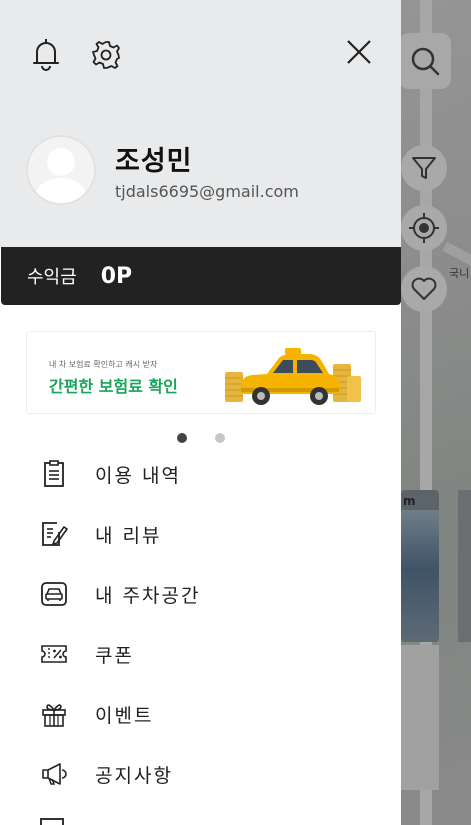 The width and height of the screenshot is (471, 825). Describe the element at coordinates (114, 655) in the screenshot. I see `menu-item-label: 쿠폰` at that location.